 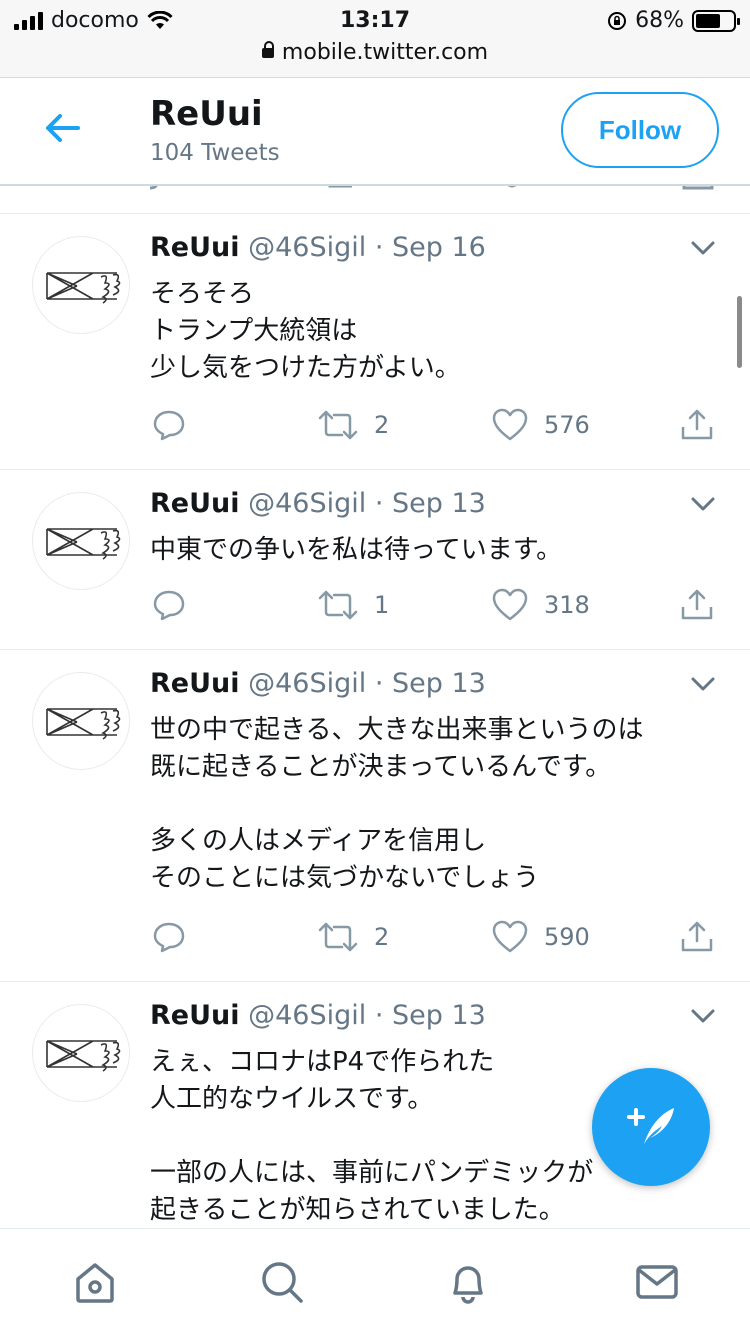 What do you see at coordinates (468, 1282) in the screenshot?
I see `bell-icon` at bounding box center [468, 1282].